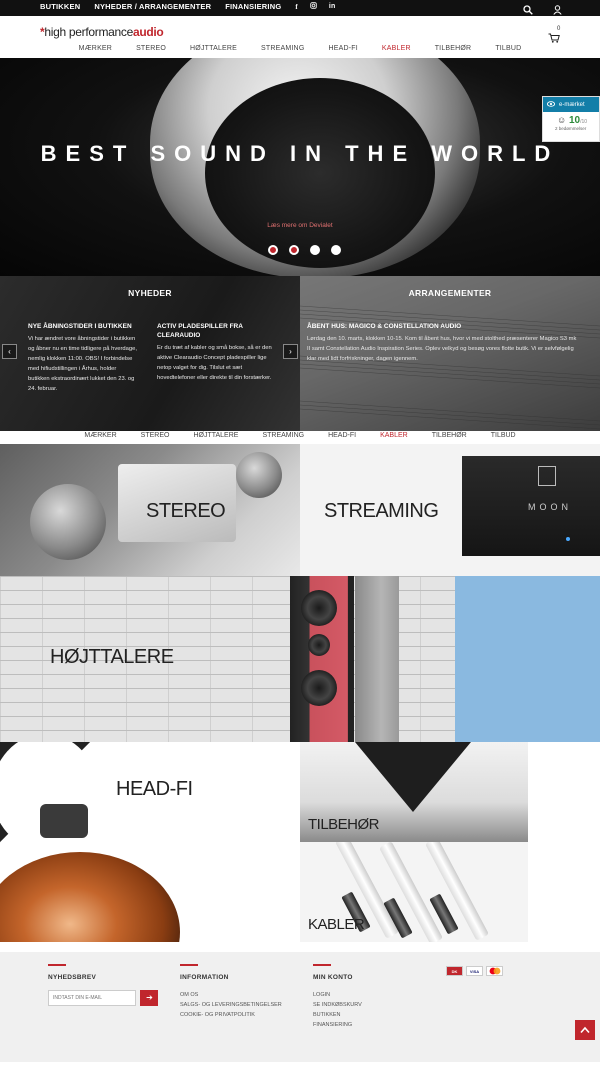 The image size is (600, 1074). I want to click on nav-kabler: KABLER, so click(396, 48).